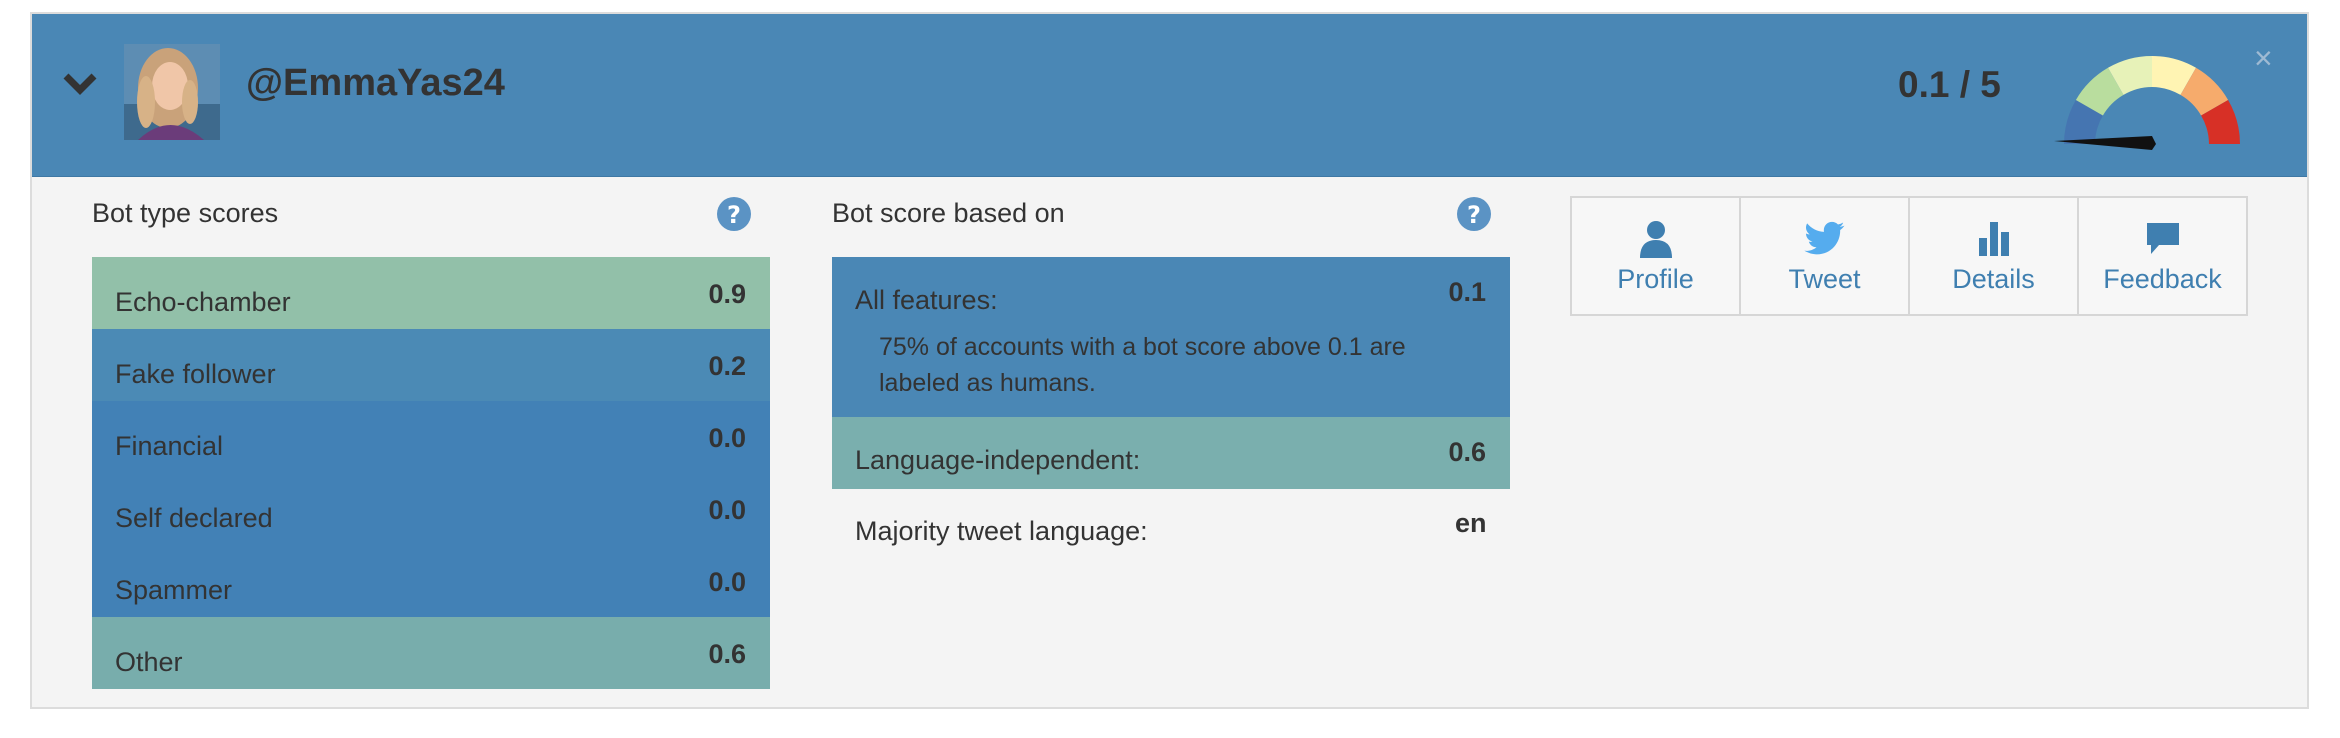 The image size is (2340, 738). I want to click on majority-language-label: Majority tweet language:, so click(1001, 531).